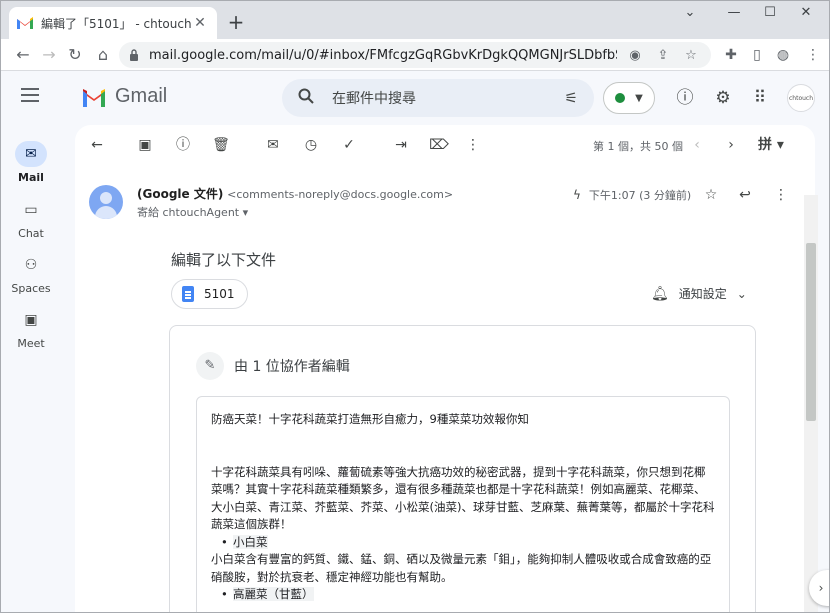 The width and height of the screenshot is (830, 613). What do you see at coordinates (463, 543) in the screenshot?
I see `preview-bullet-1: 小白菜` at bounding box center [463, 543].